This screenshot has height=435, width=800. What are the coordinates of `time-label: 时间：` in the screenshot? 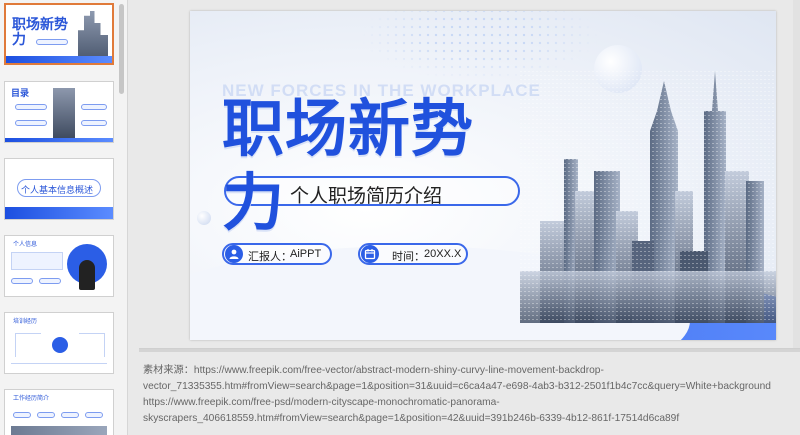 It's located at (408, 257).